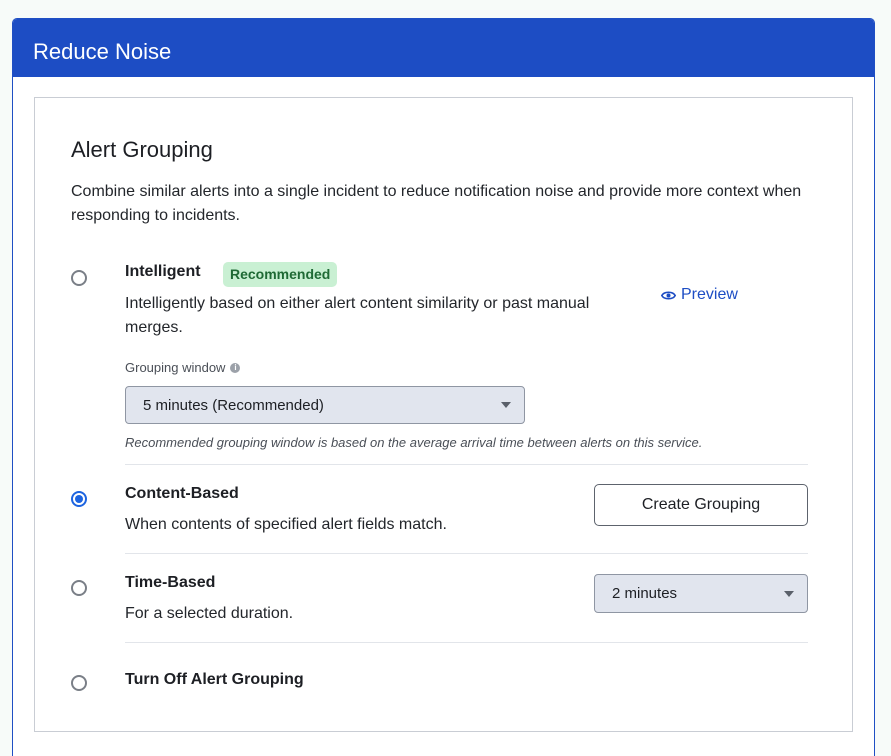 The width and height of the screenshot is (891, 756). I want to click on radio-turn-off, so click(79, 683).